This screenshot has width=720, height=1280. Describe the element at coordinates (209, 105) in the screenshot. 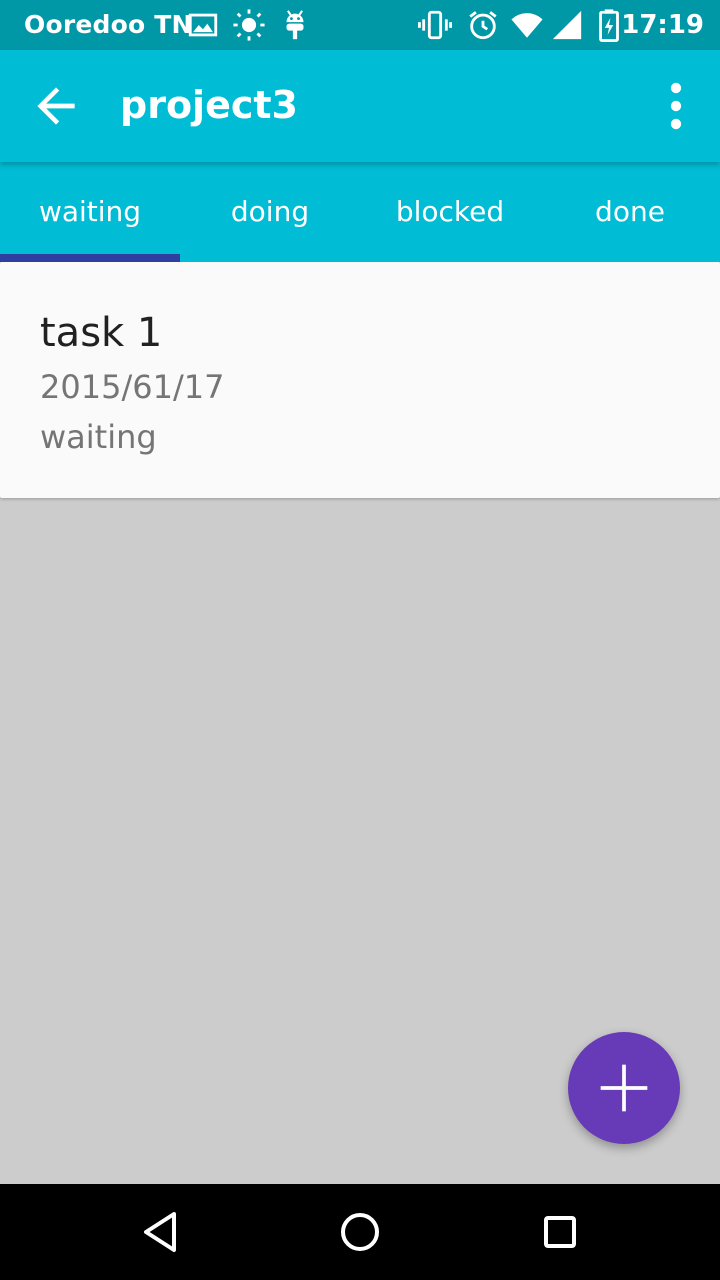

I see `page-title: project3` at that location.